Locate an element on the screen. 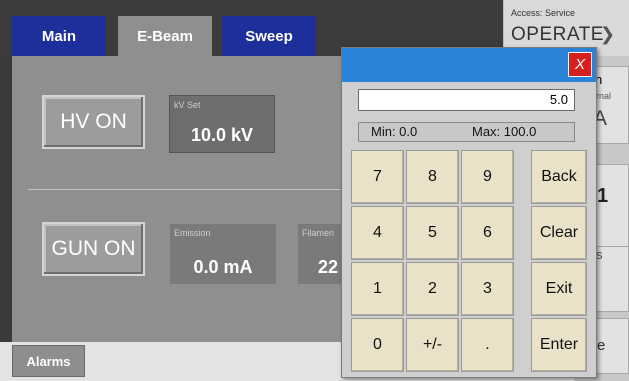 This screenshot has width=629, height=381. keypad-title-bar is located at coordinates (469, 65).